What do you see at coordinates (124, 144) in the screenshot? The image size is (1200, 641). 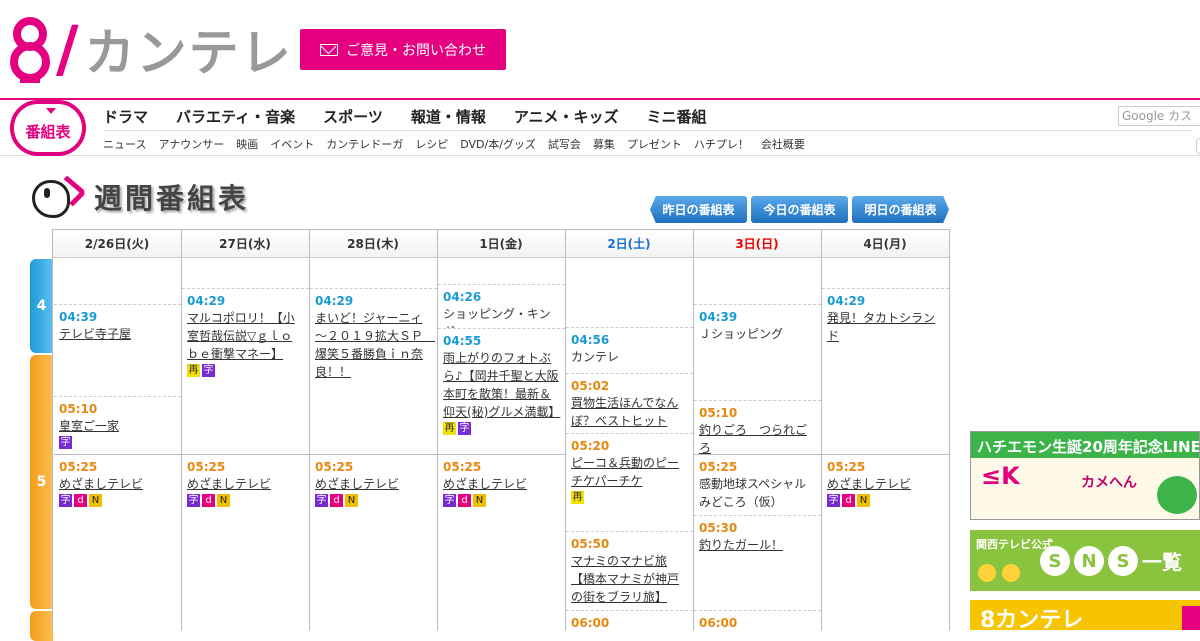 I see `sub-nav-item: ニュース` at bounding box center [124, 144].